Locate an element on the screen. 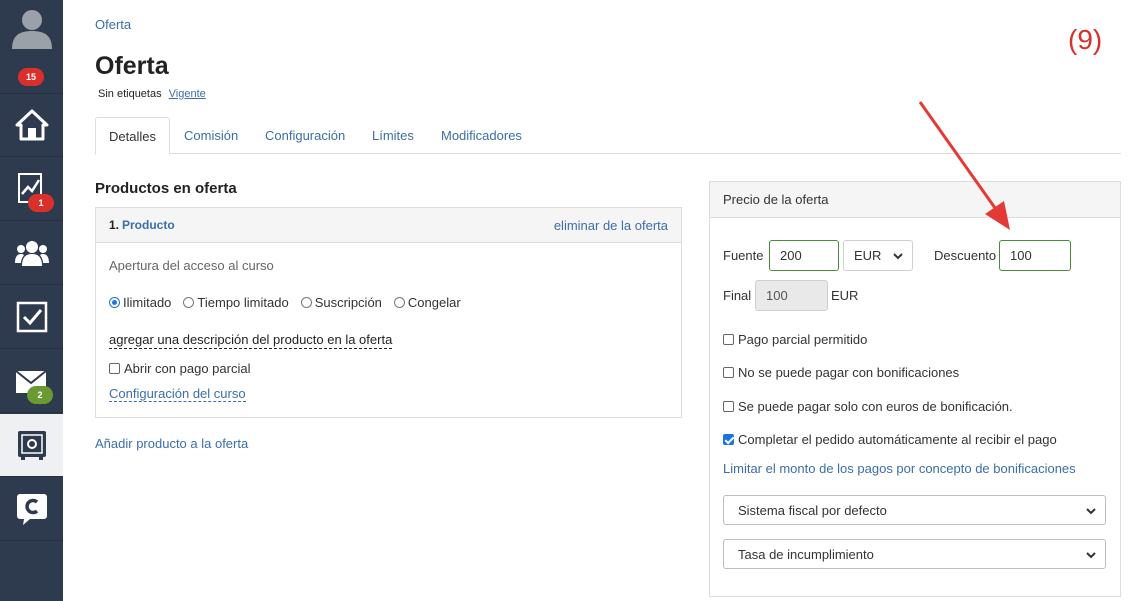  status-link: Vigente is located at coordinates (187, 94).